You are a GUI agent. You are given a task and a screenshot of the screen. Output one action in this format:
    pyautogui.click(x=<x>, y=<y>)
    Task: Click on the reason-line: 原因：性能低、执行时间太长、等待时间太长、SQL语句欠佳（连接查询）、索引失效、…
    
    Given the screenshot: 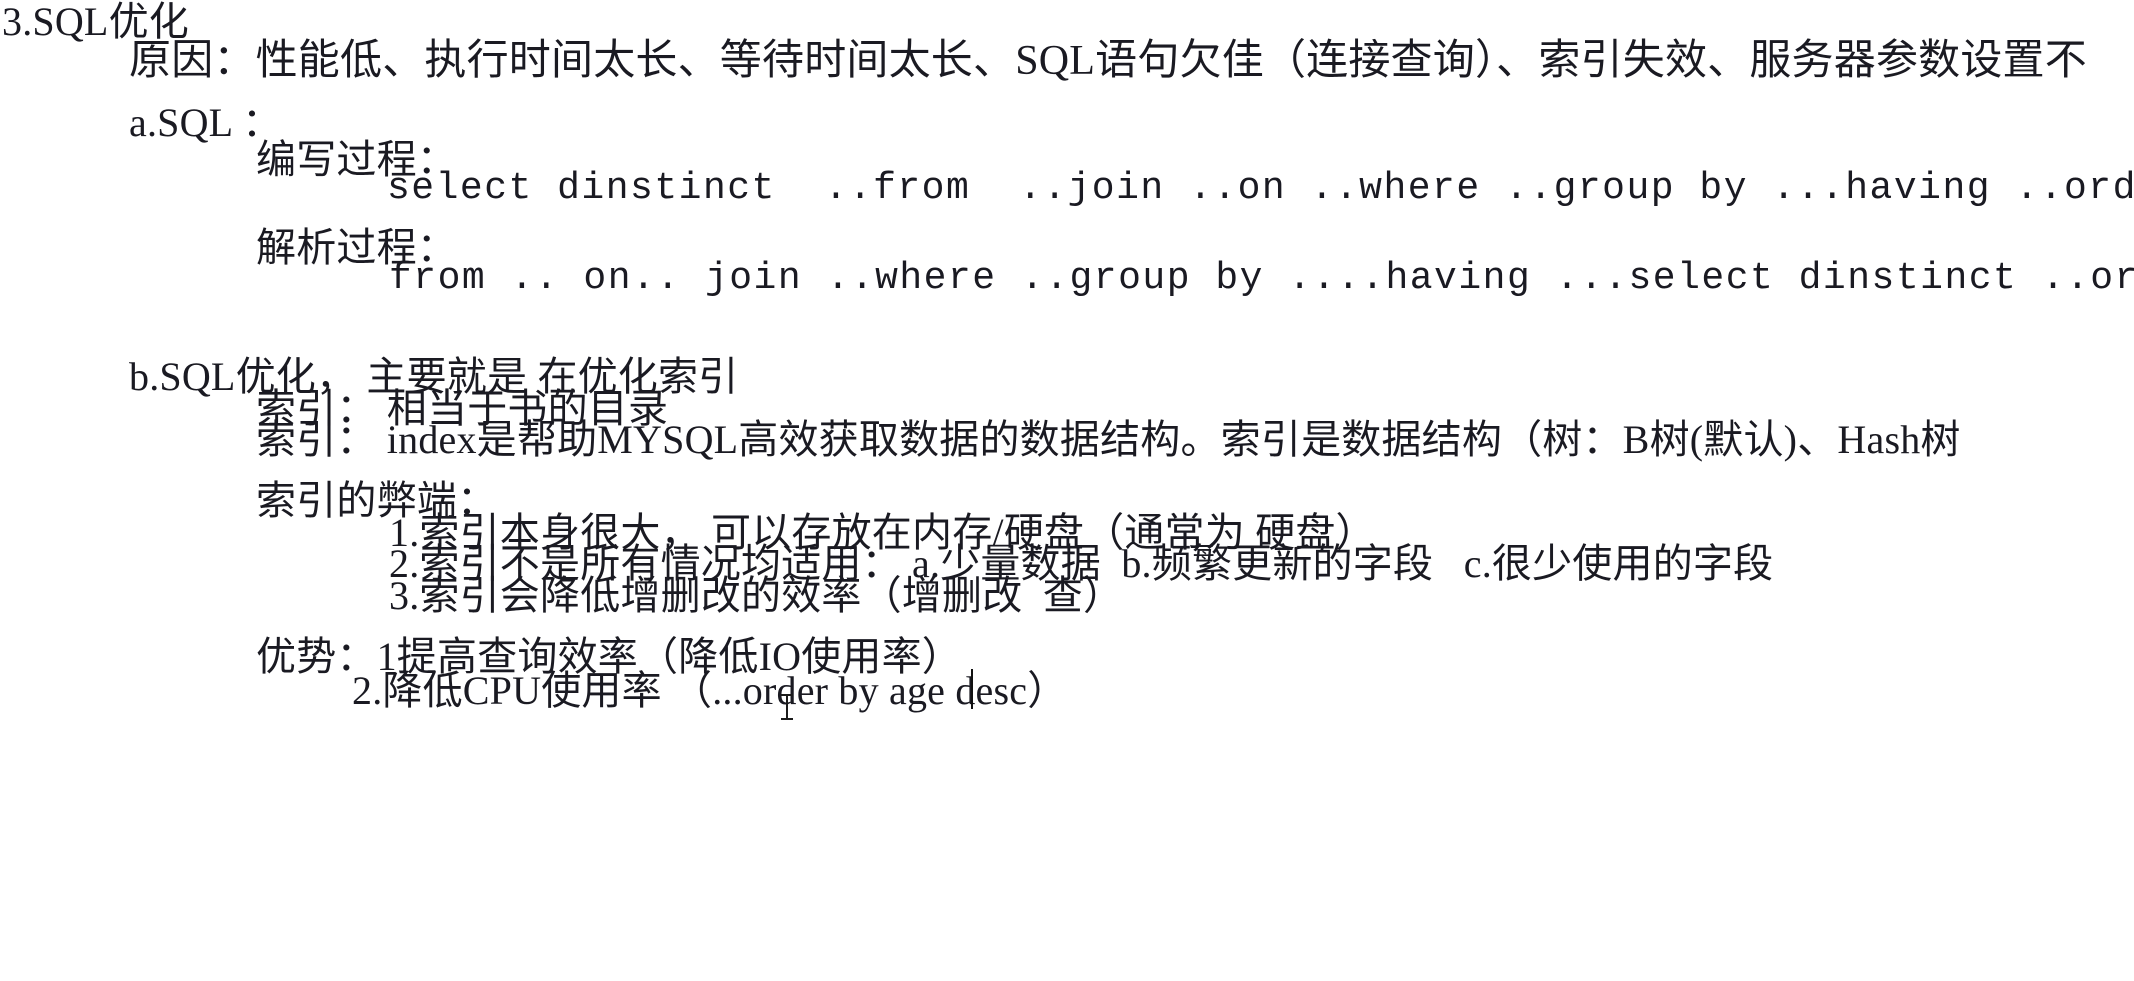 What is the action you would take?
    pyautogui.click(x=1108, y=61)
    